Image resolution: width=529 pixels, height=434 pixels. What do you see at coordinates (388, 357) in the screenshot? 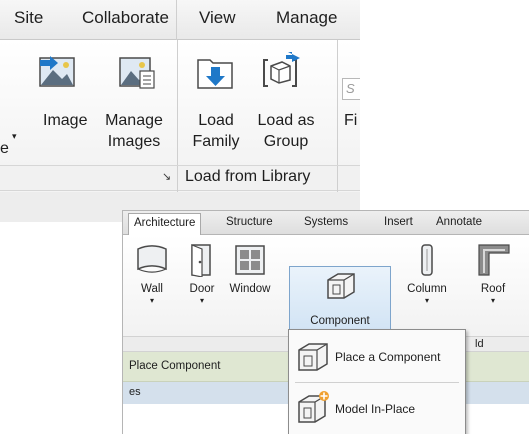
I see `menu-item-label: Place a Component` at bounding box center [388, 357].